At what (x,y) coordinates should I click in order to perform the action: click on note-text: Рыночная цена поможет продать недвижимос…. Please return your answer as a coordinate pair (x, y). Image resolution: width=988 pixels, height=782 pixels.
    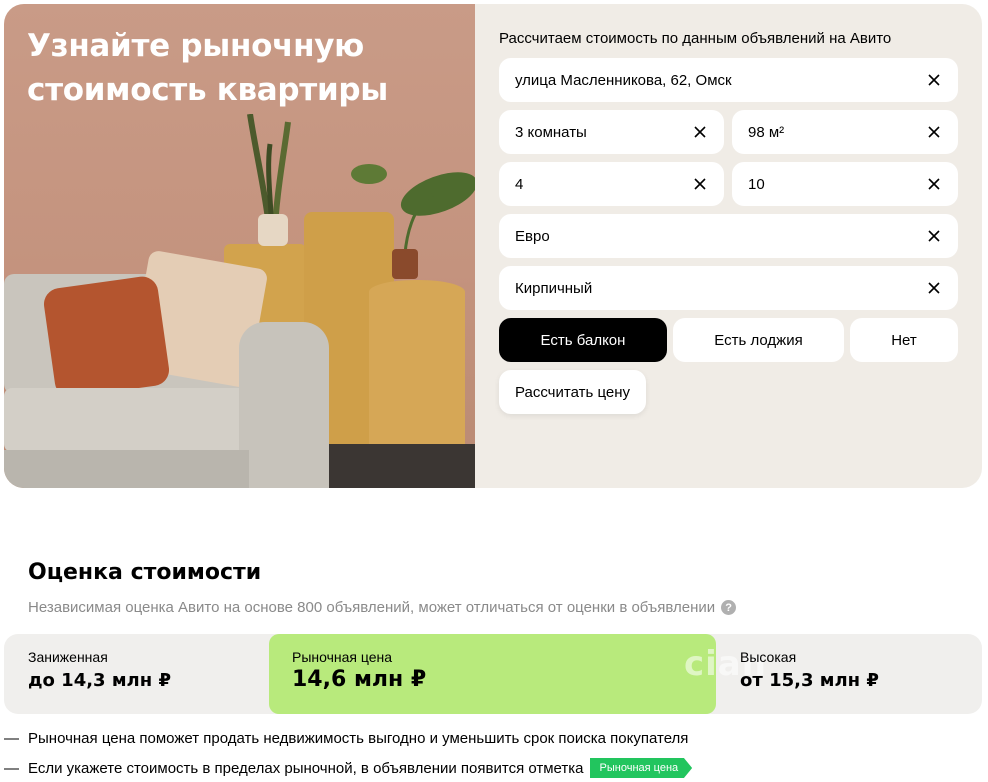
    Looking at the image, I should click on (358, 738).